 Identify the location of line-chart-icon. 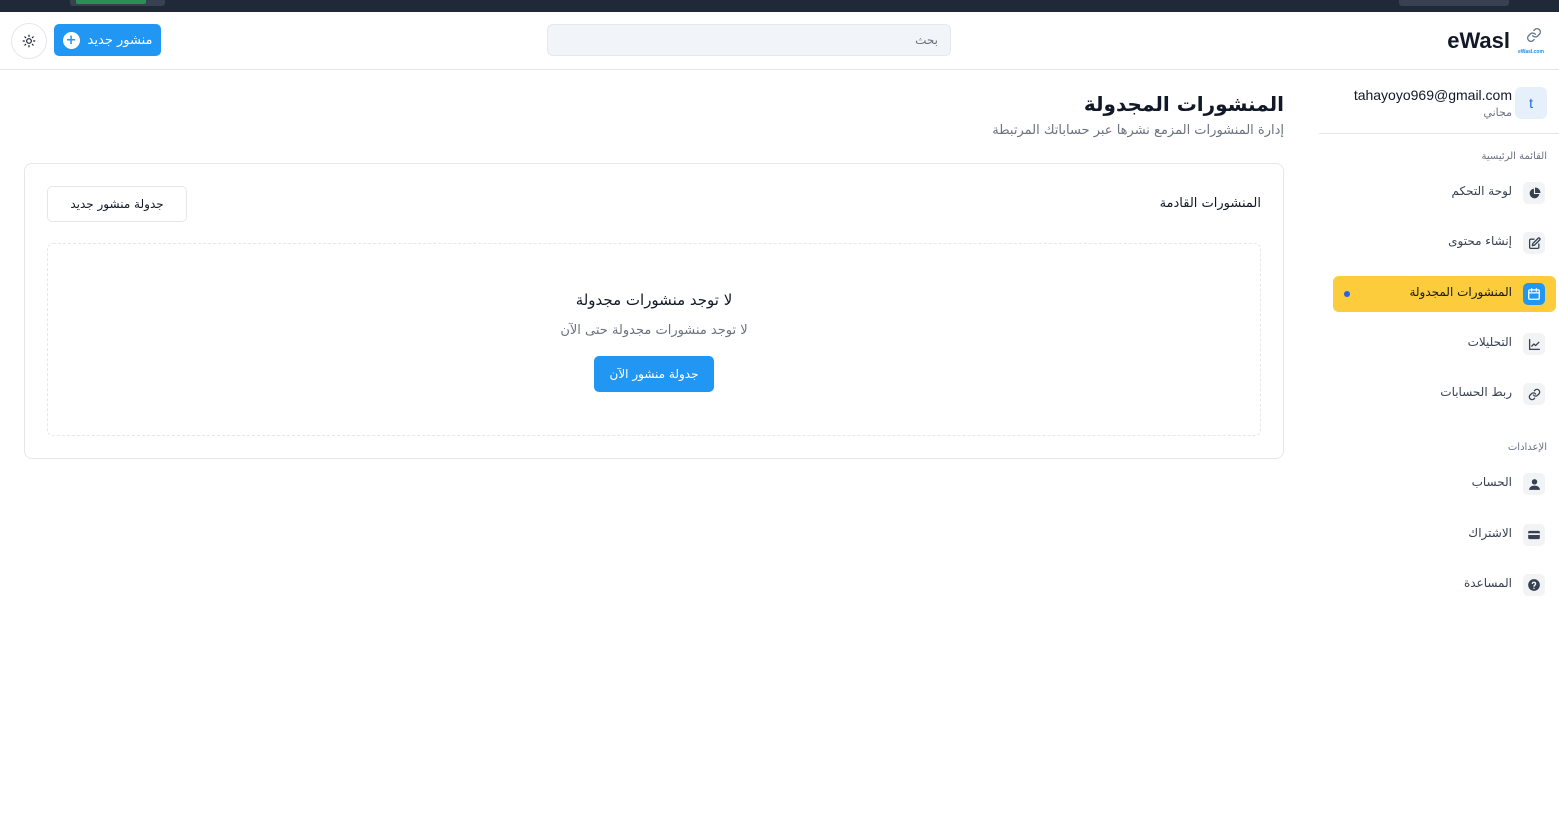
(1534, 344).